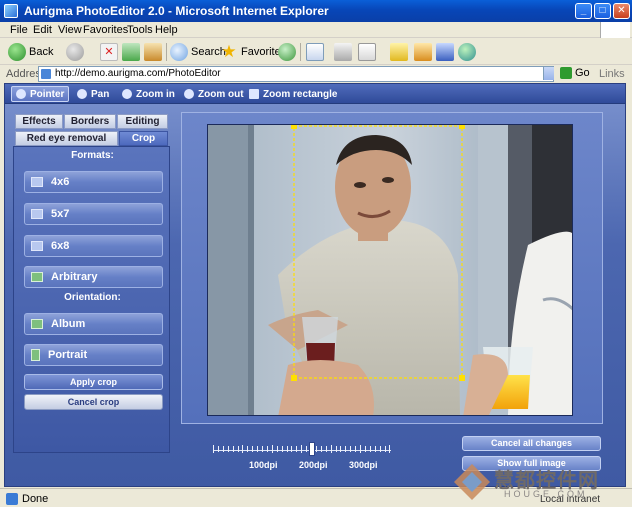  Describe the element at coordinates (143, 138) in the screenshot. I see `tab-crop: Crop` at that location.